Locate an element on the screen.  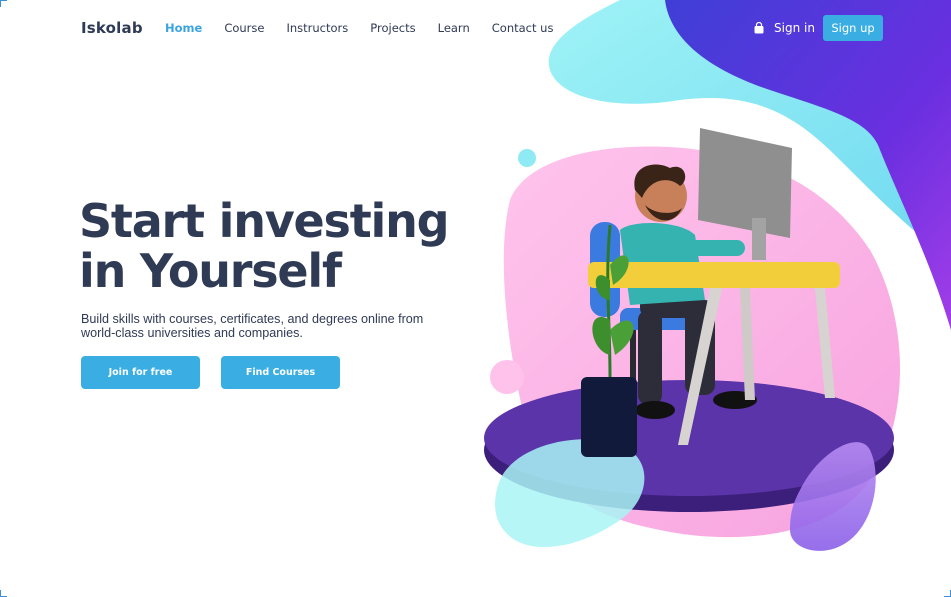
monitor is located at coordinates (745, 183).